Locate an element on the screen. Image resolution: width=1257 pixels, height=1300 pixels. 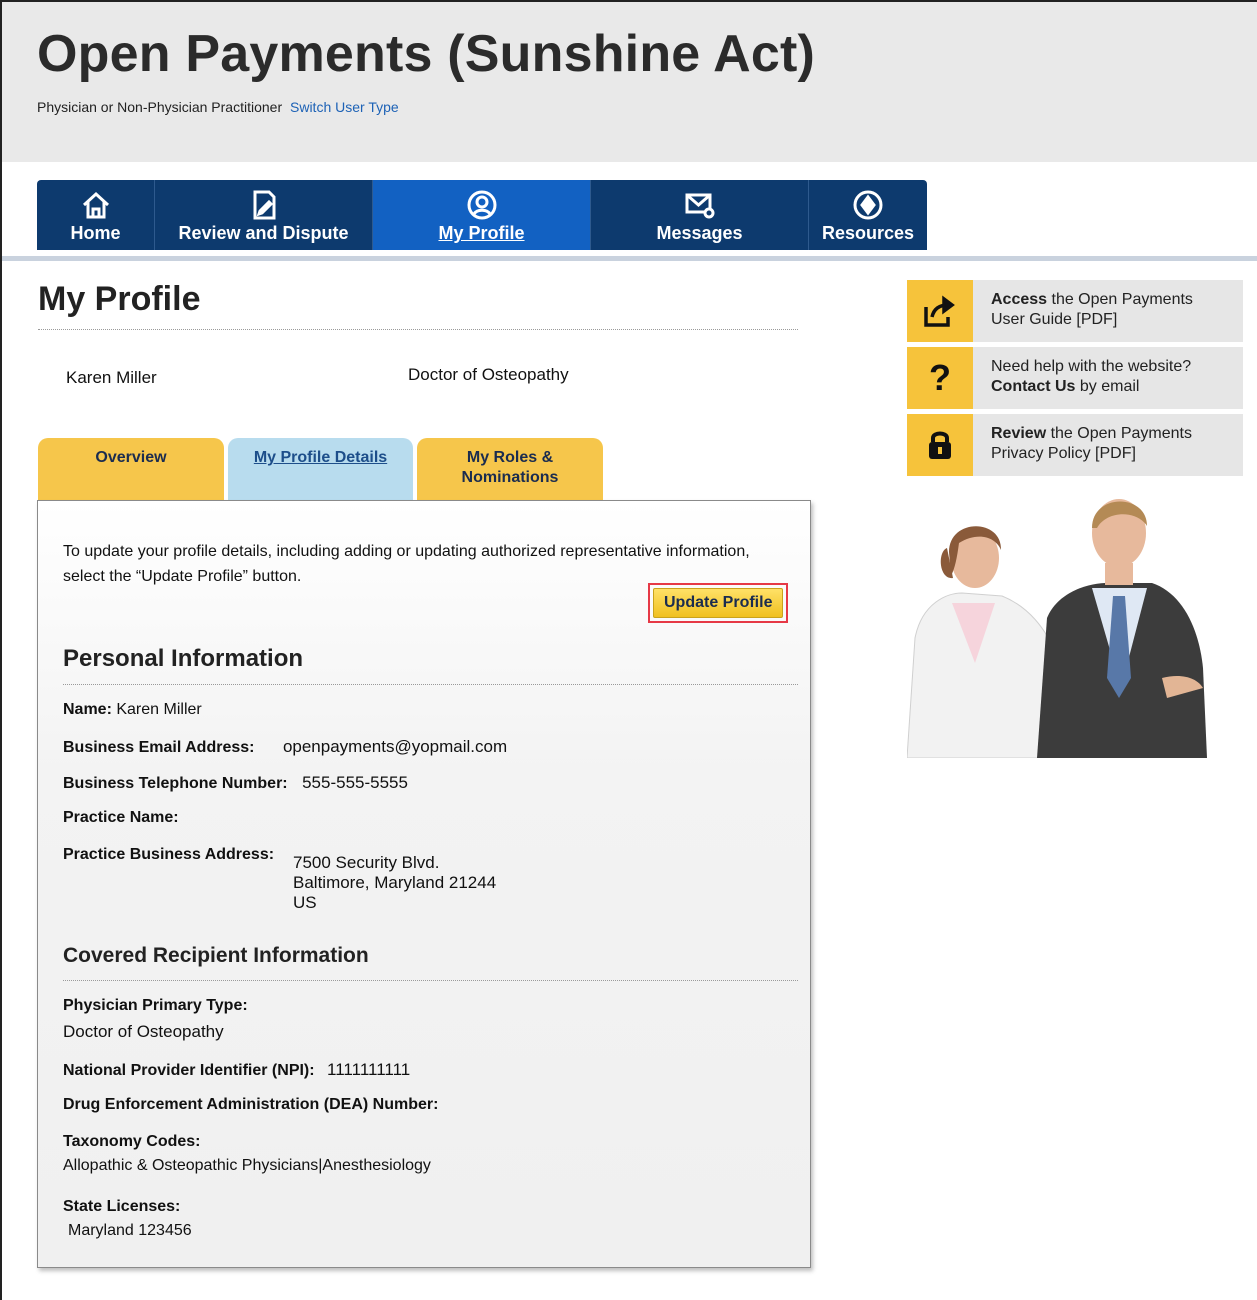
phone-row: Business Telephone Number: 555-555-5555 is located at coordinates (235, 783).